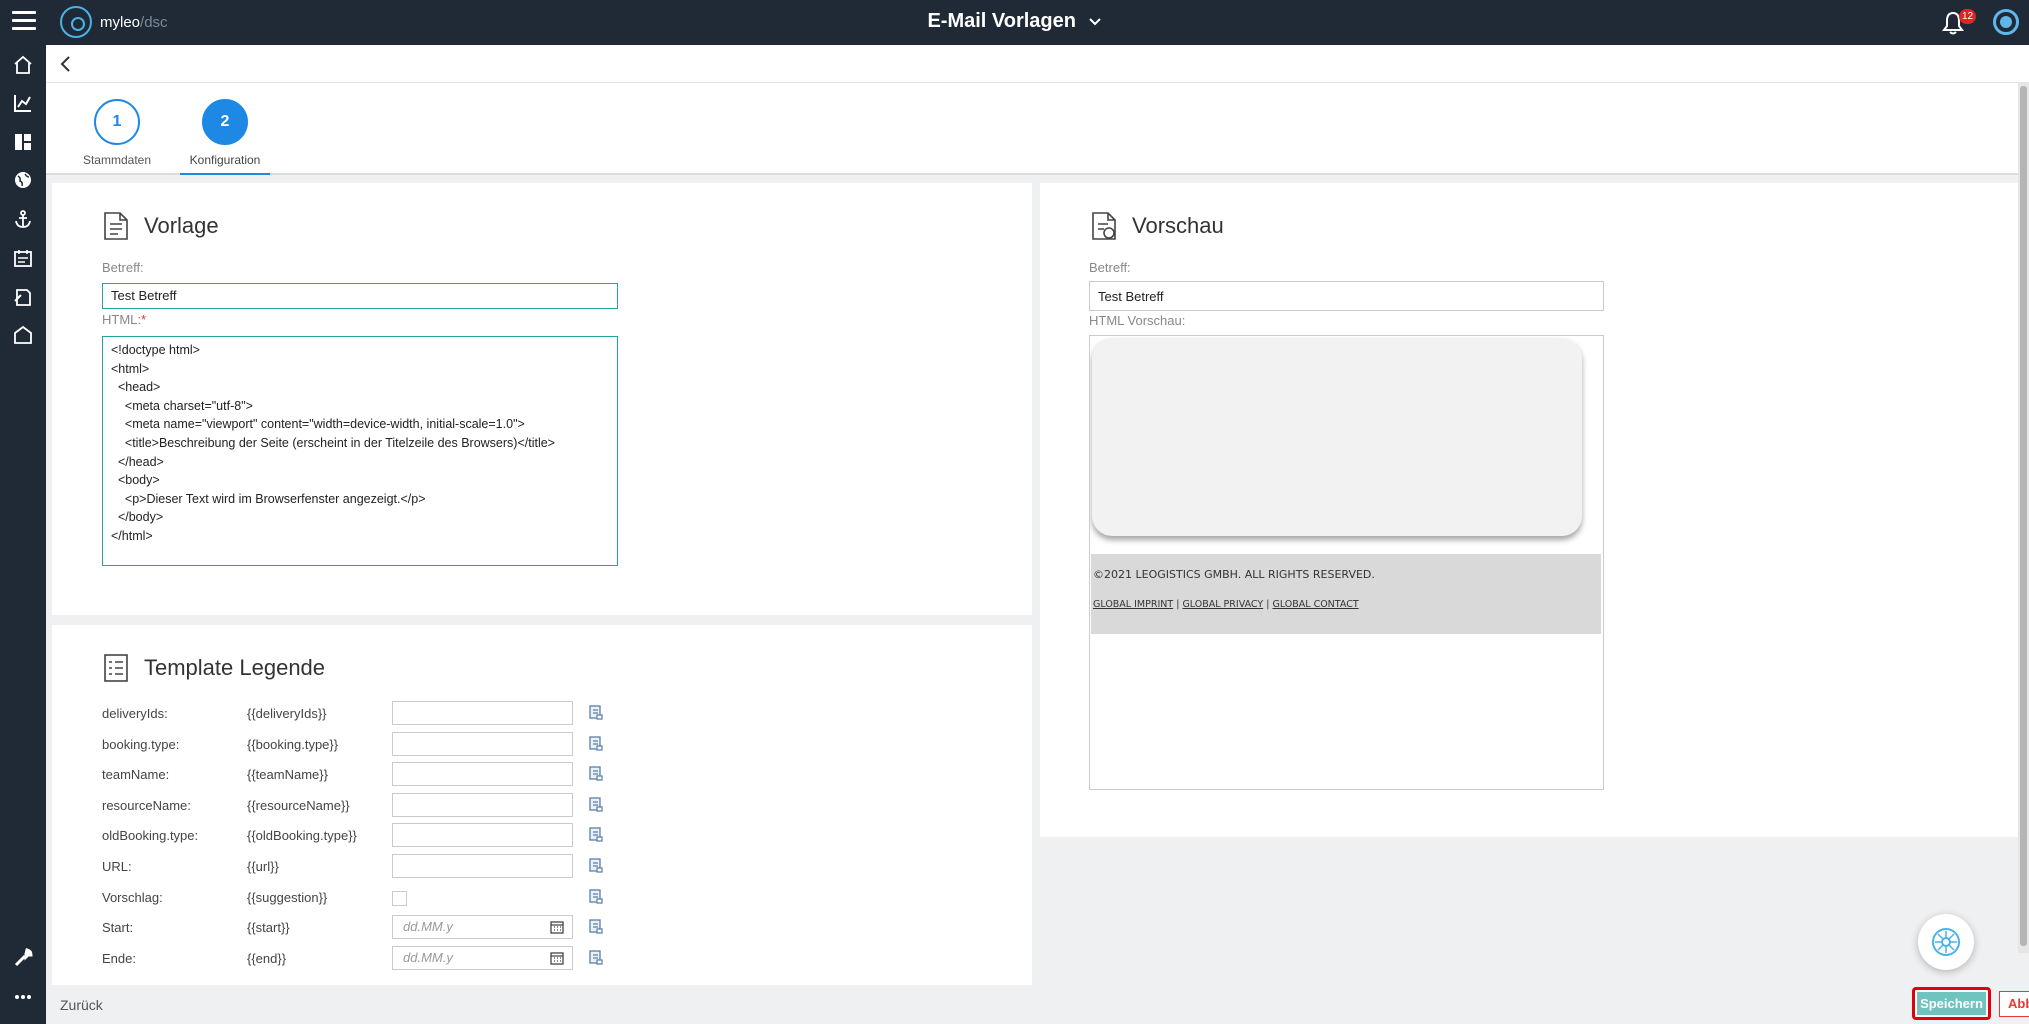  What do you see at coordinates (225, 122) in the screenshot?
I see `step-number: 2` at bounding box center [225, 122].